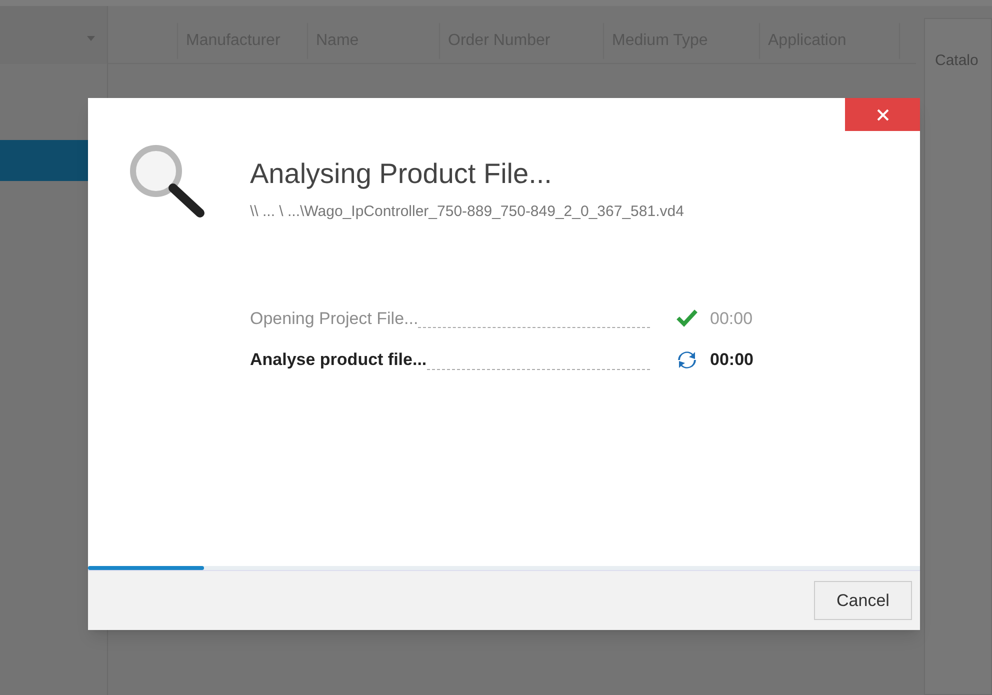 This screenshot has width=992, height=695. What do you see at coordinates (467, 212) in the screenshot?
I see `file-path: \\ ... \ ...\Wago_IpController_750-889_750-849_2_0_367_581.vd4` at bounding box center [467, 212].